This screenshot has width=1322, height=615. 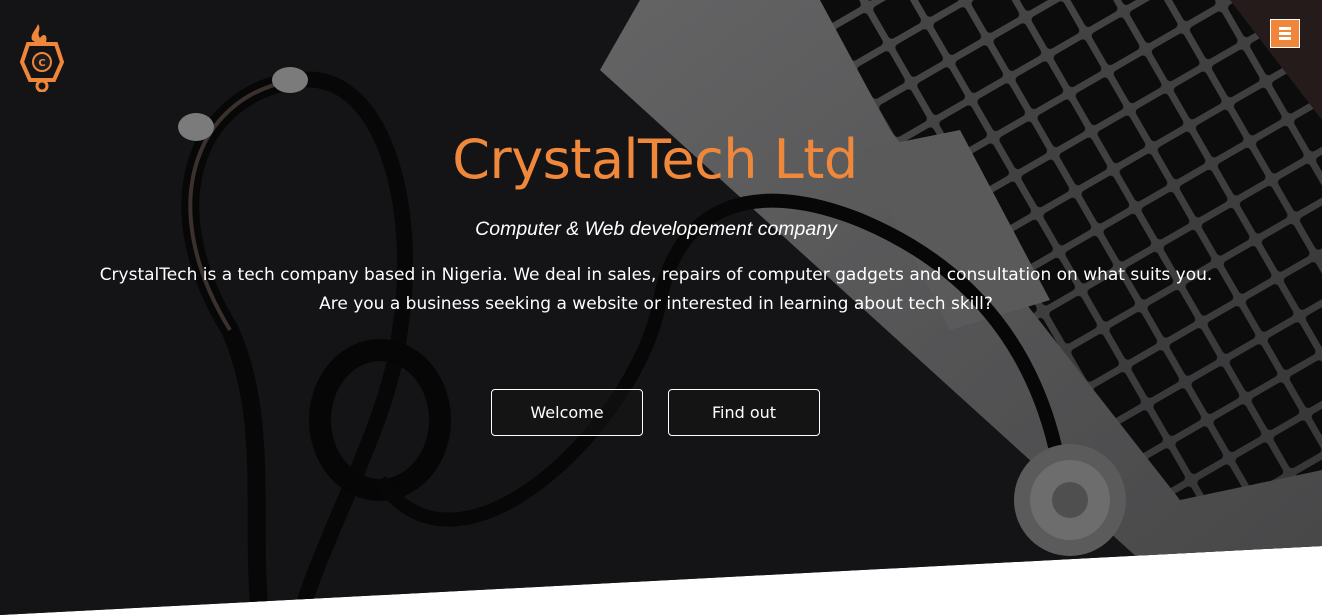 I want to click on logo-letter: C, so click(x=41, y=63).